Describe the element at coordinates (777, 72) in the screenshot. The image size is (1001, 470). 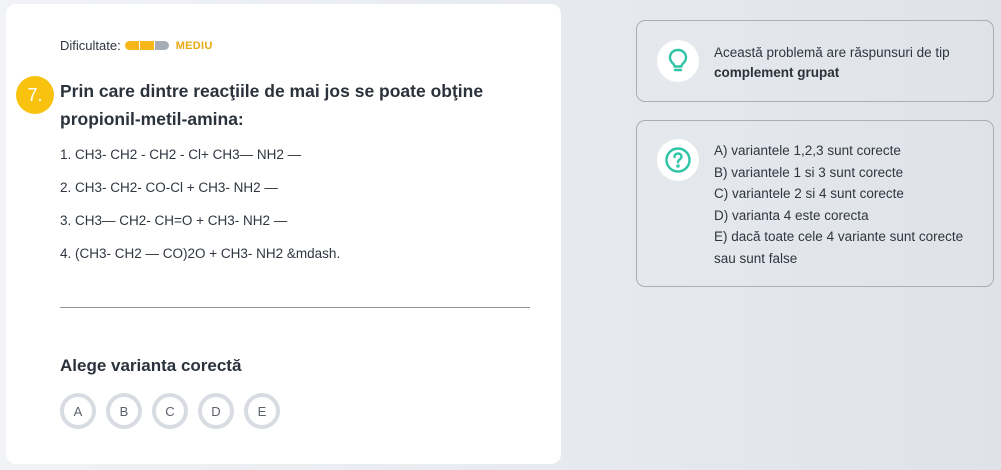
I see `answer-type-value: complement grupat` at that location.